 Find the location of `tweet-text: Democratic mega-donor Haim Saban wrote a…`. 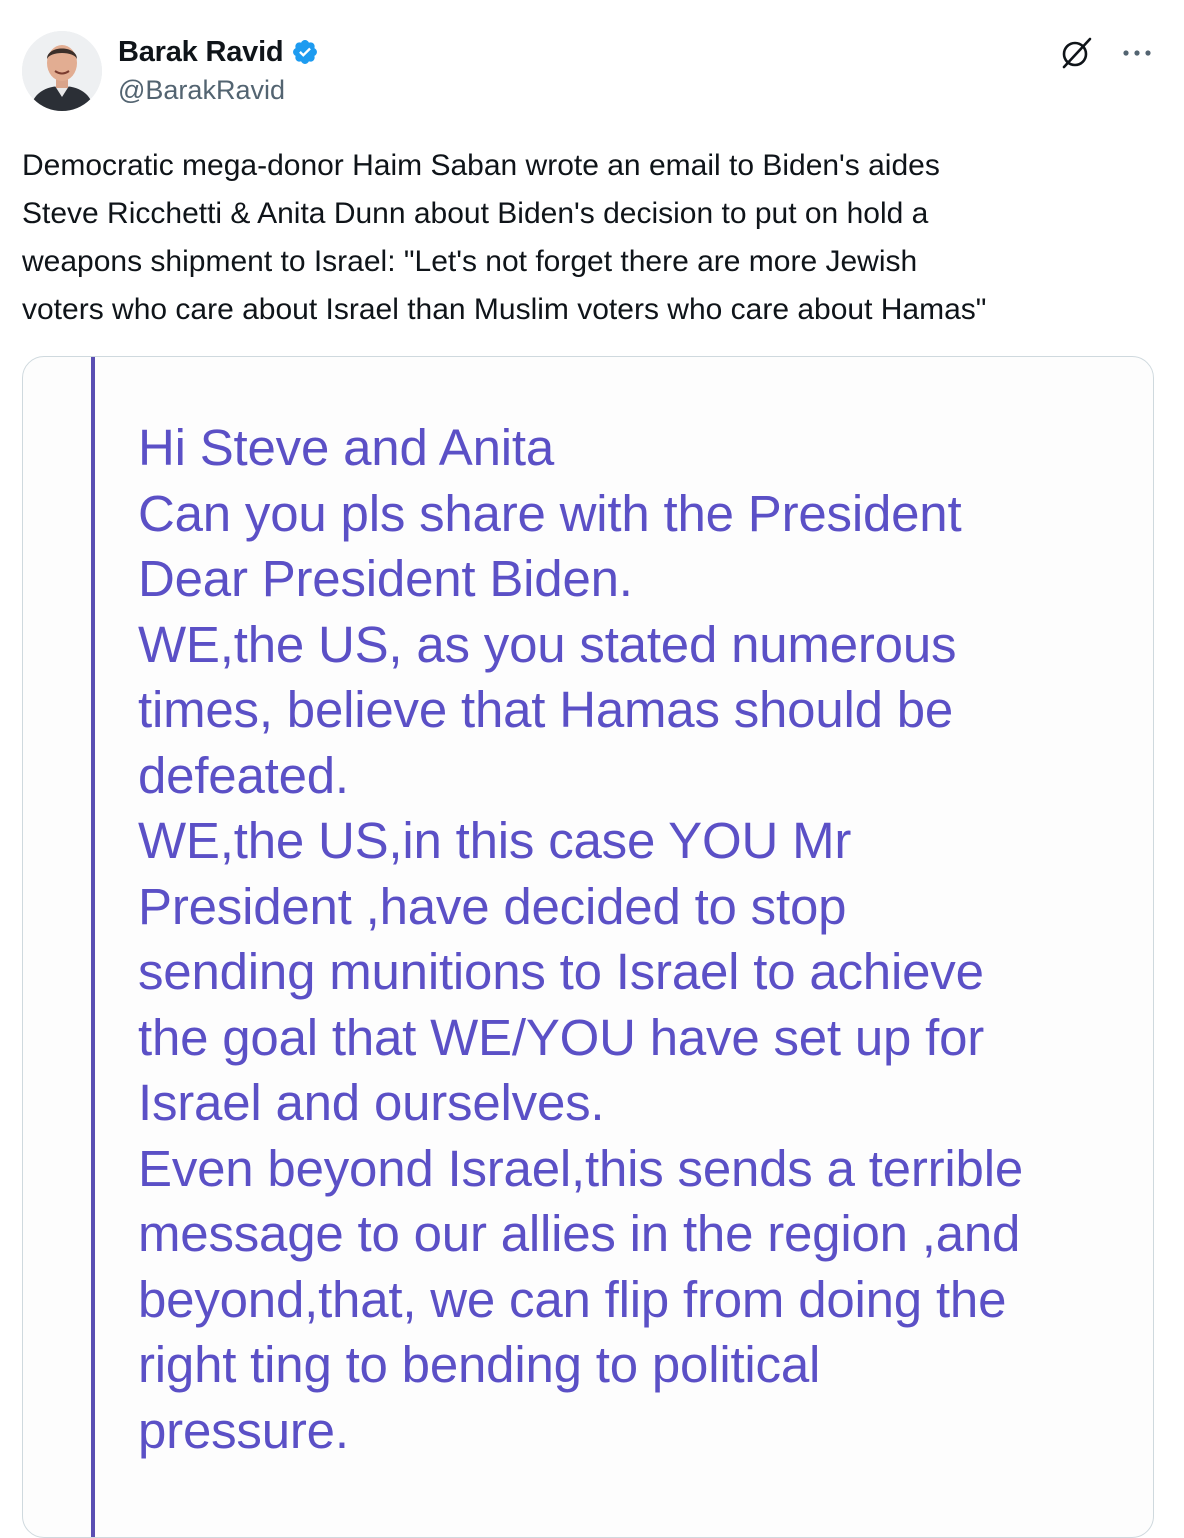

tweet-text: Democratic mega-donor Haim Saban wrote a… is located at coordinates (504, 237).